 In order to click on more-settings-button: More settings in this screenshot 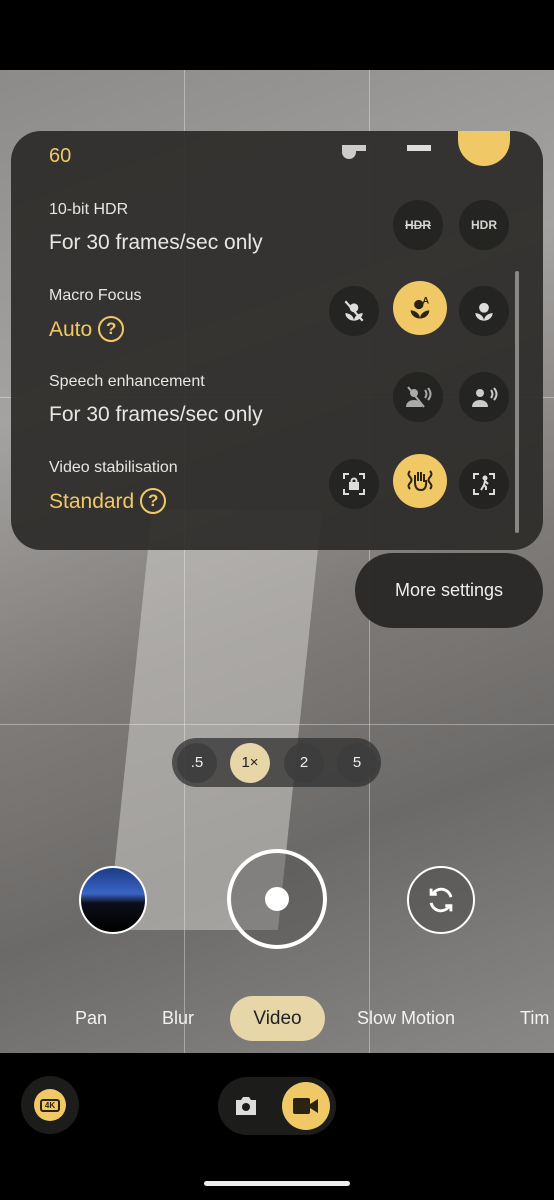, I will do `click(449, 590)`.